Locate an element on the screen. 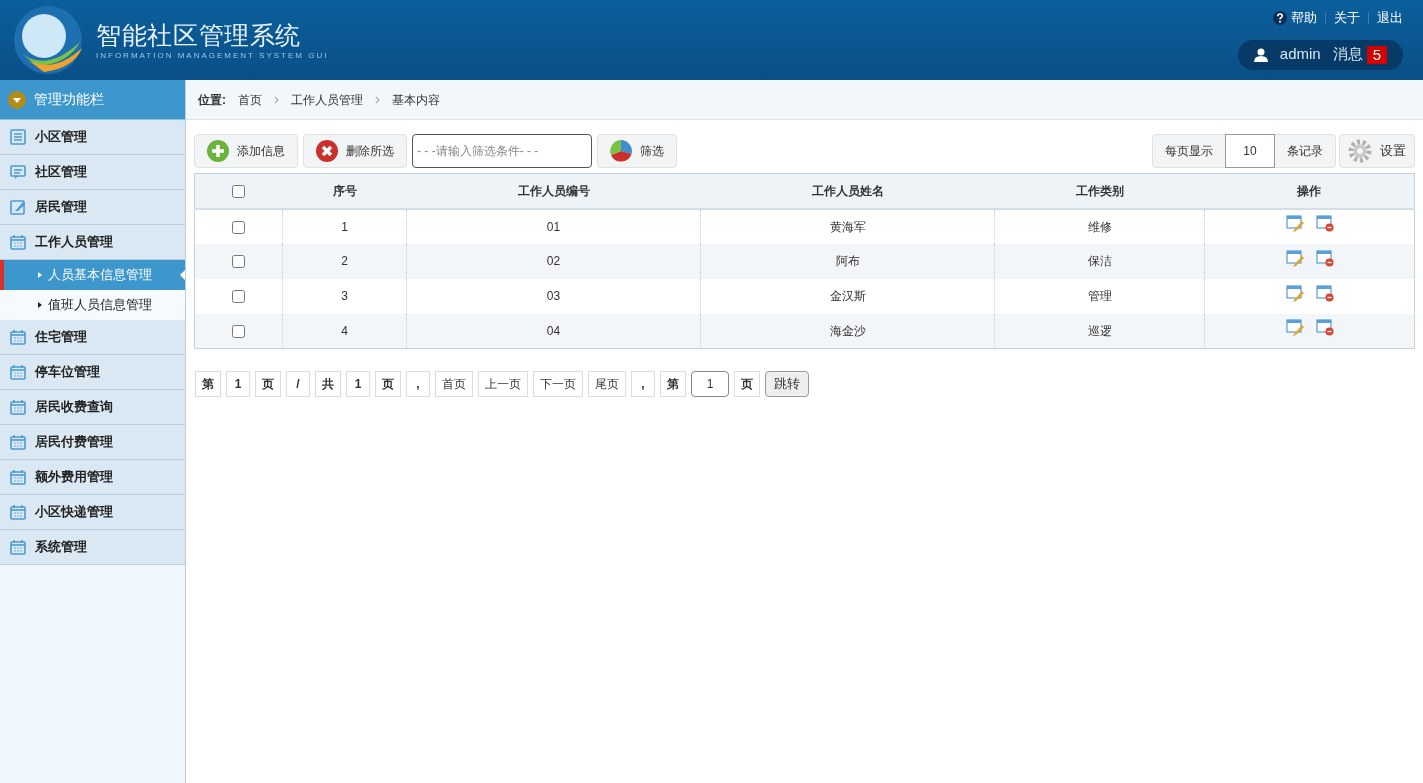 This screenshot has width=1423, height=783. list-icon is located at coordinates (18, 137).